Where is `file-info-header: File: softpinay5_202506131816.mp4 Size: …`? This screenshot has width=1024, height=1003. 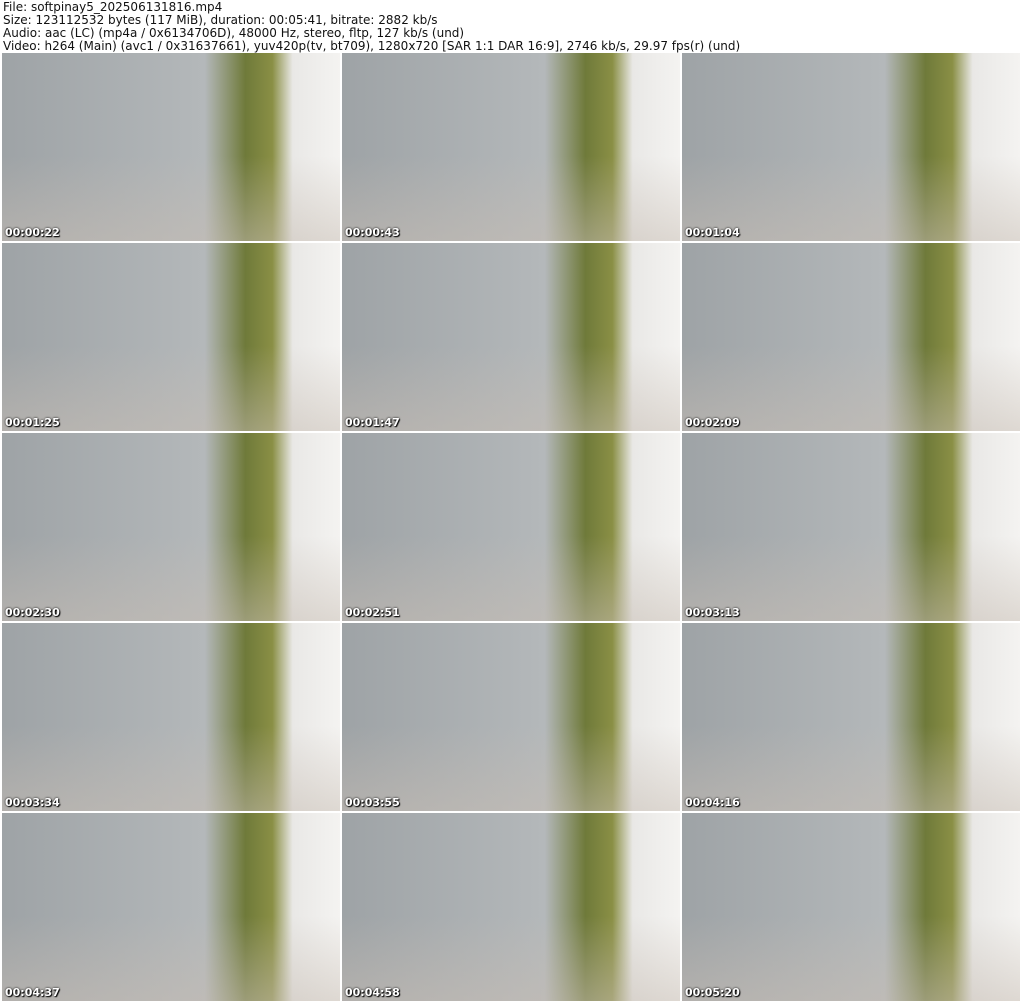
file-info-header: File: softpinay5_202506131816.mp4 Size: … is located at coordinates (371, 27).